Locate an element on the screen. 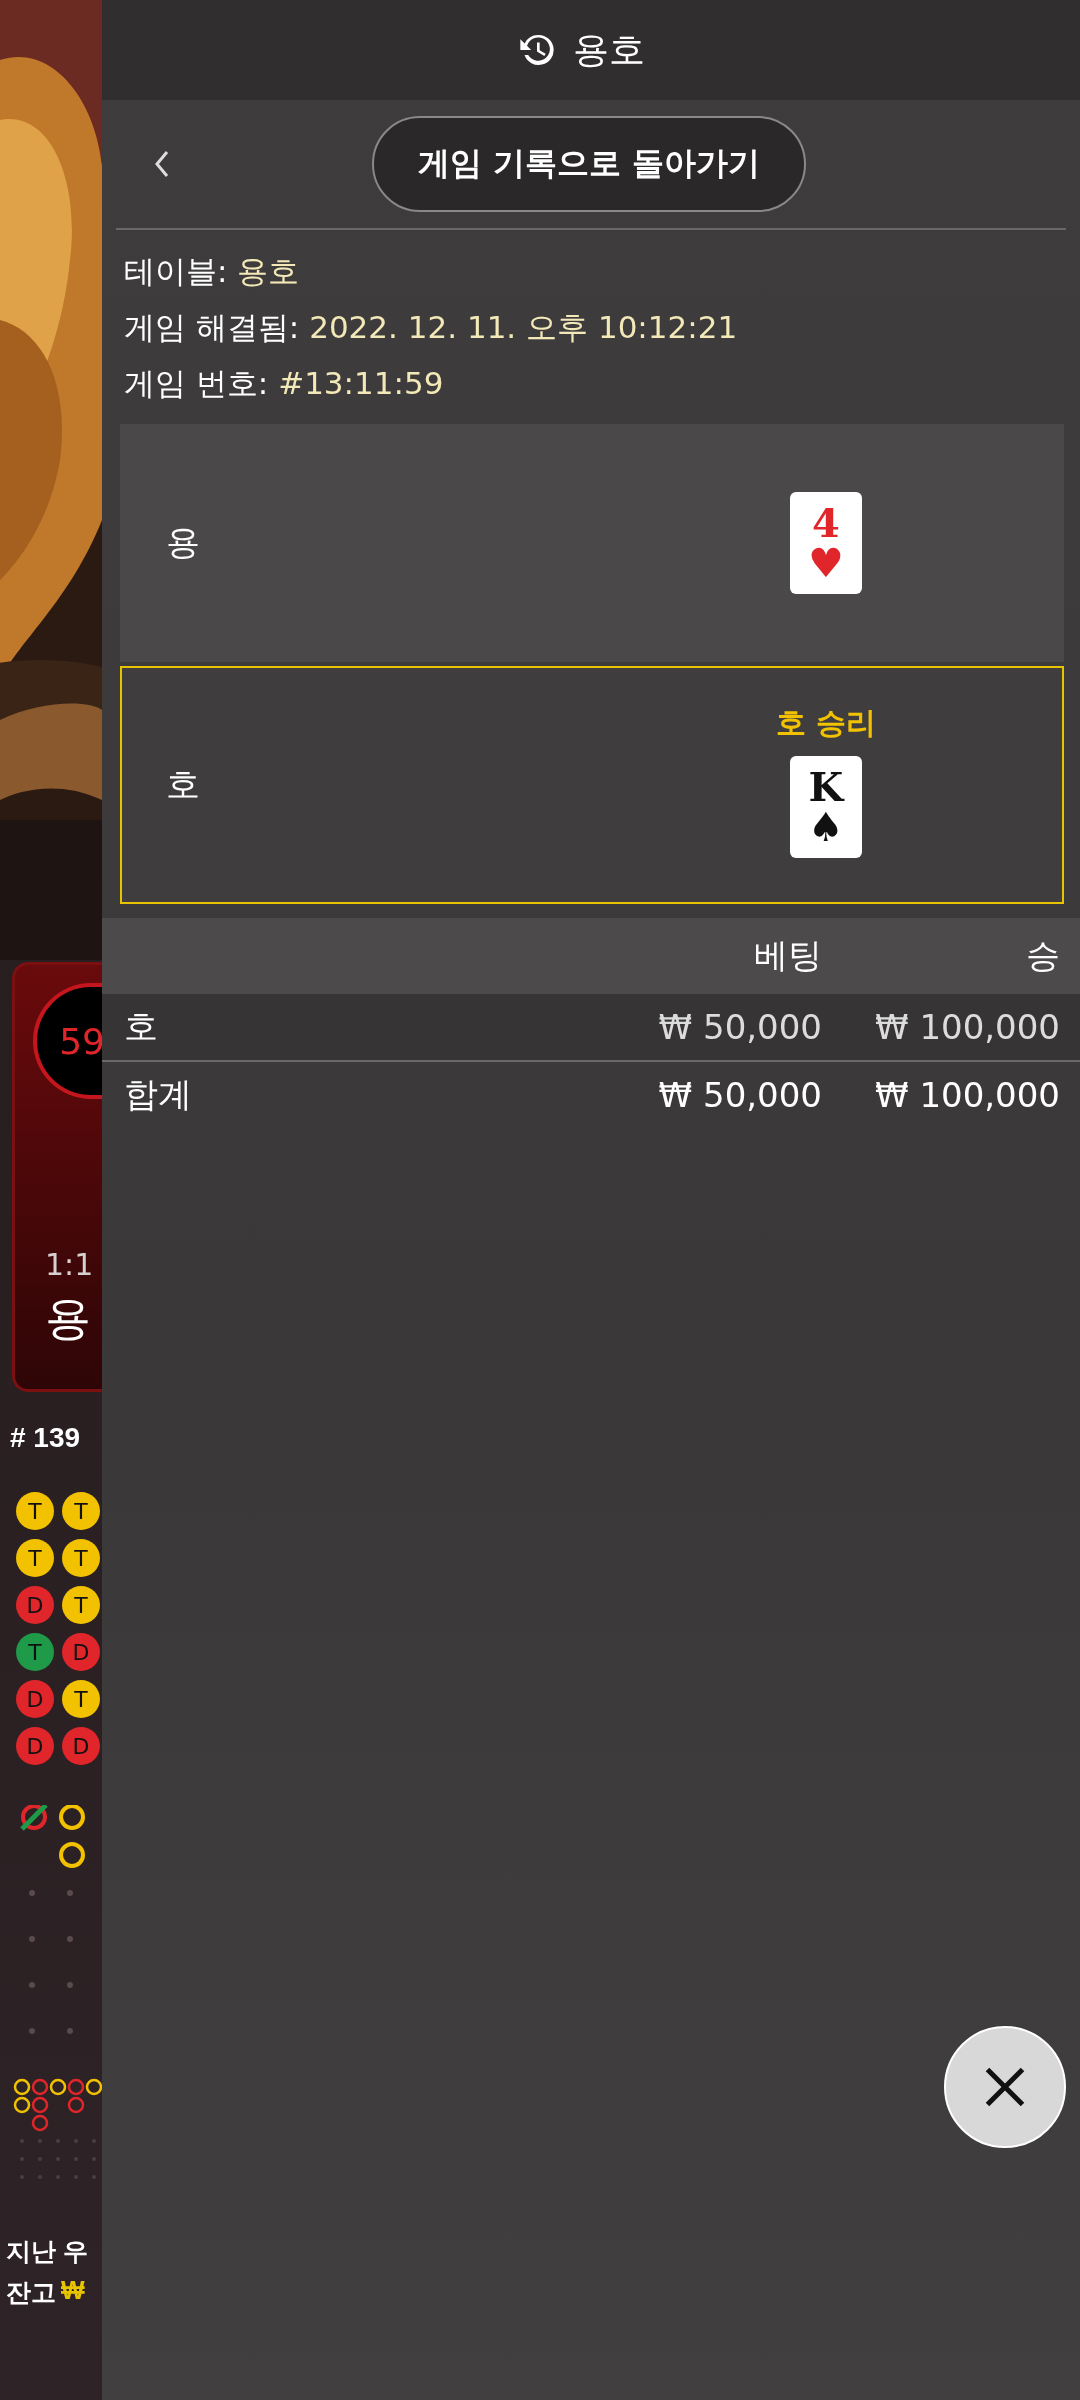 This screenshot has height=2400, width=1080. payout-odds: 1:1 is located at coordinates (69, 1264).